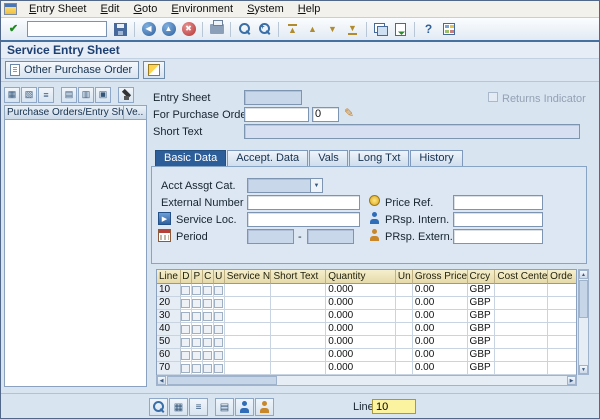  I want to click on overview-button: ▤, so click(69, 94).